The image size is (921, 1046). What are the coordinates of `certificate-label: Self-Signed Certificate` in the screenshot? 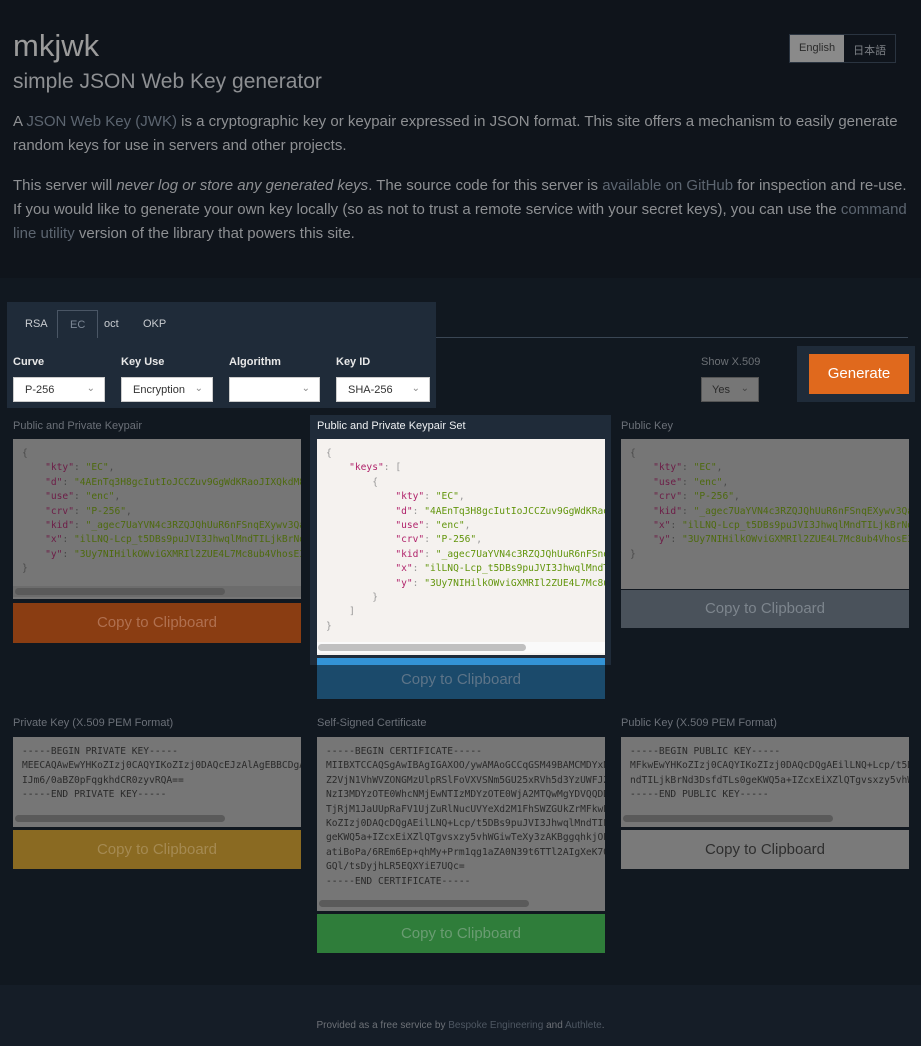 It's located at (372, 723).